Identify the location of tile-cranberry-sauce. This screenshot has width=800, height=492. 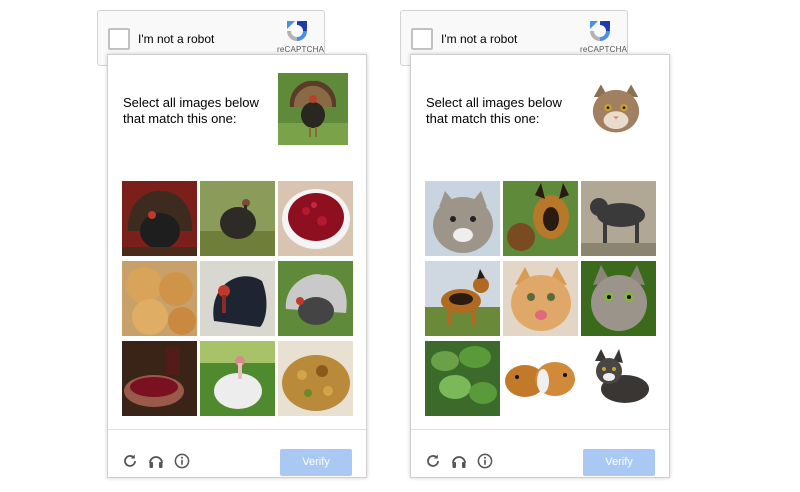
(315, 218).